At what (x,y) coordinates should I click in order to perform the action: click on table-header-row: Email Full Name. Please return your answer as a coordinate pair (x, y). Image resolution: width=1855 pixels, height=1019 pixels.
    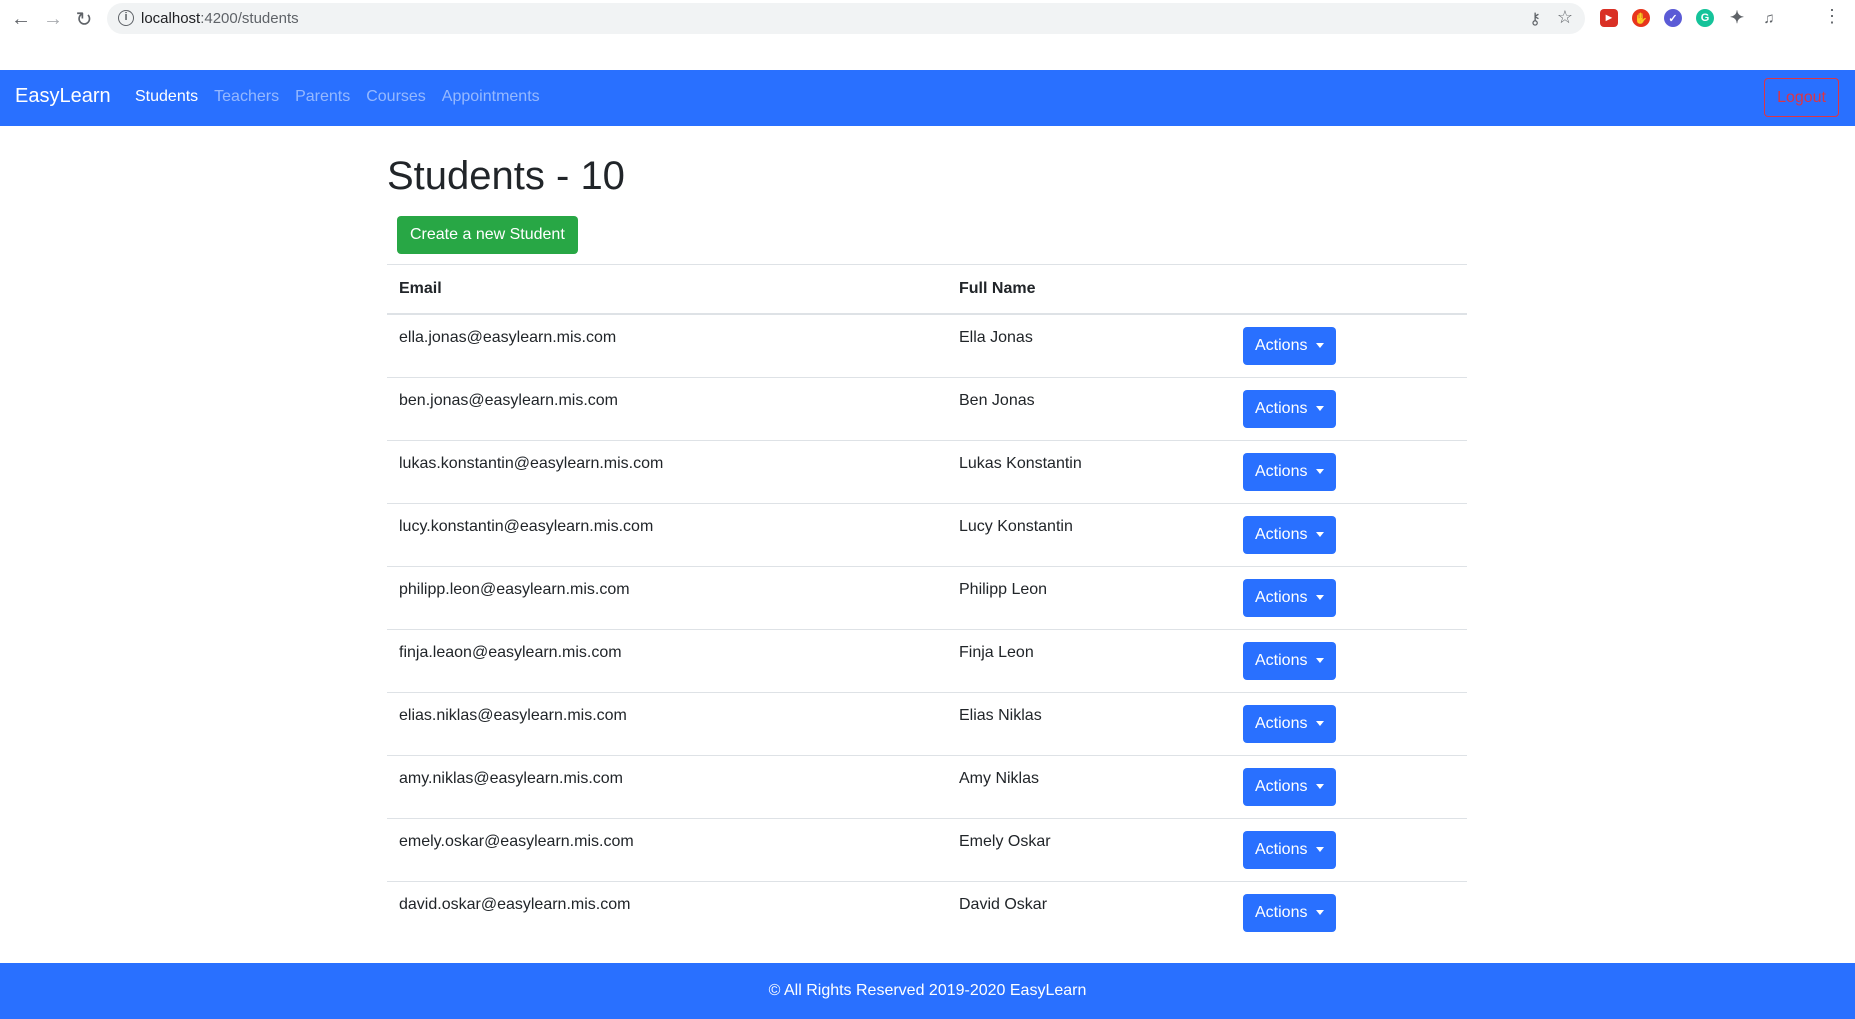
    Looking at the image, I should click on (927, 289).